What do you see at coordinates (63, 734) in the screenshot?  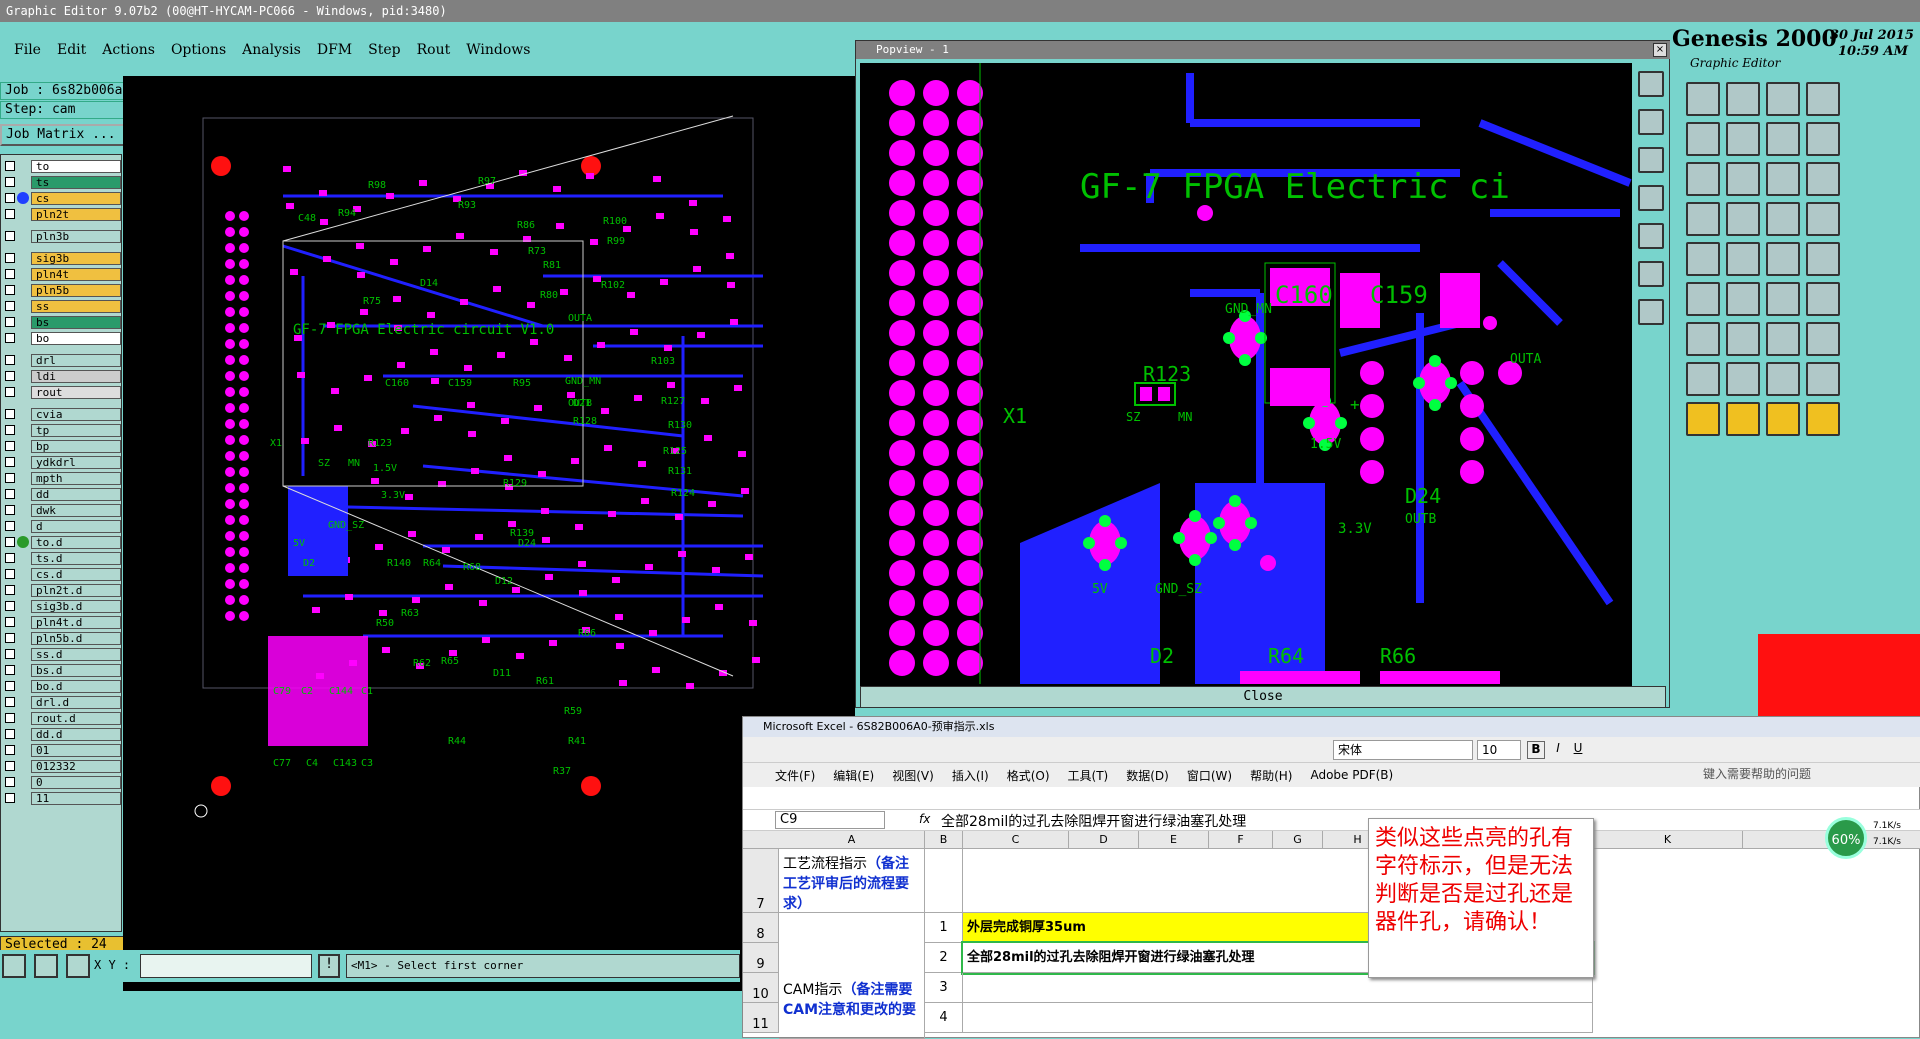 I see `layer-row: dd.d` at bounding box center [63, 734].